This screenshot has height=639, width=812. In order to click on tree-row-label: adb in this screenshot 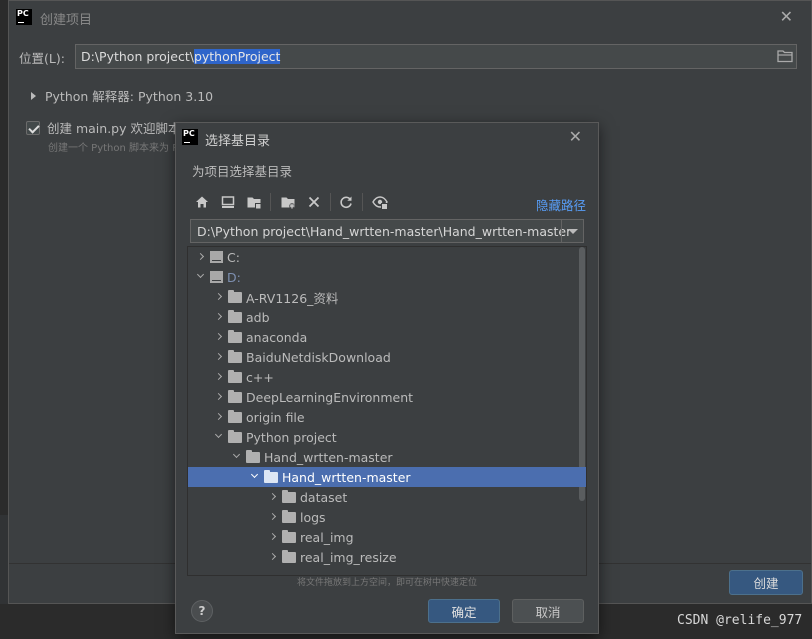, I will do `click(258, 317)`.